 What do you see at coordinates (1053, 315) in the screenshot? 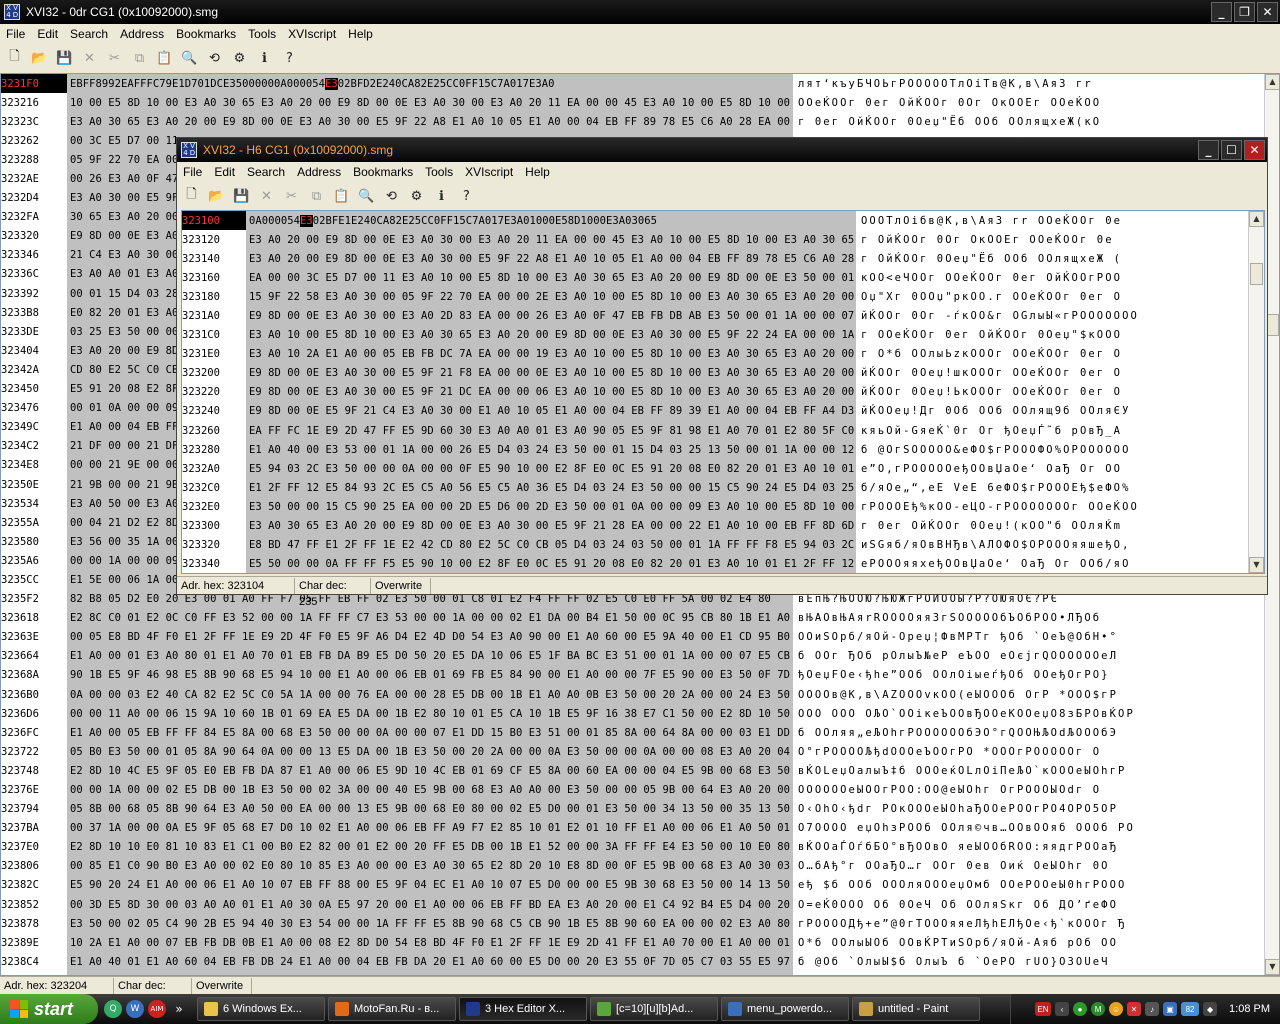
I see `text-chars-row: йЌООг 0Ог -ѓкОО&г ОGлыЫ«гРООООООО` at bounding box center [1053, 315].